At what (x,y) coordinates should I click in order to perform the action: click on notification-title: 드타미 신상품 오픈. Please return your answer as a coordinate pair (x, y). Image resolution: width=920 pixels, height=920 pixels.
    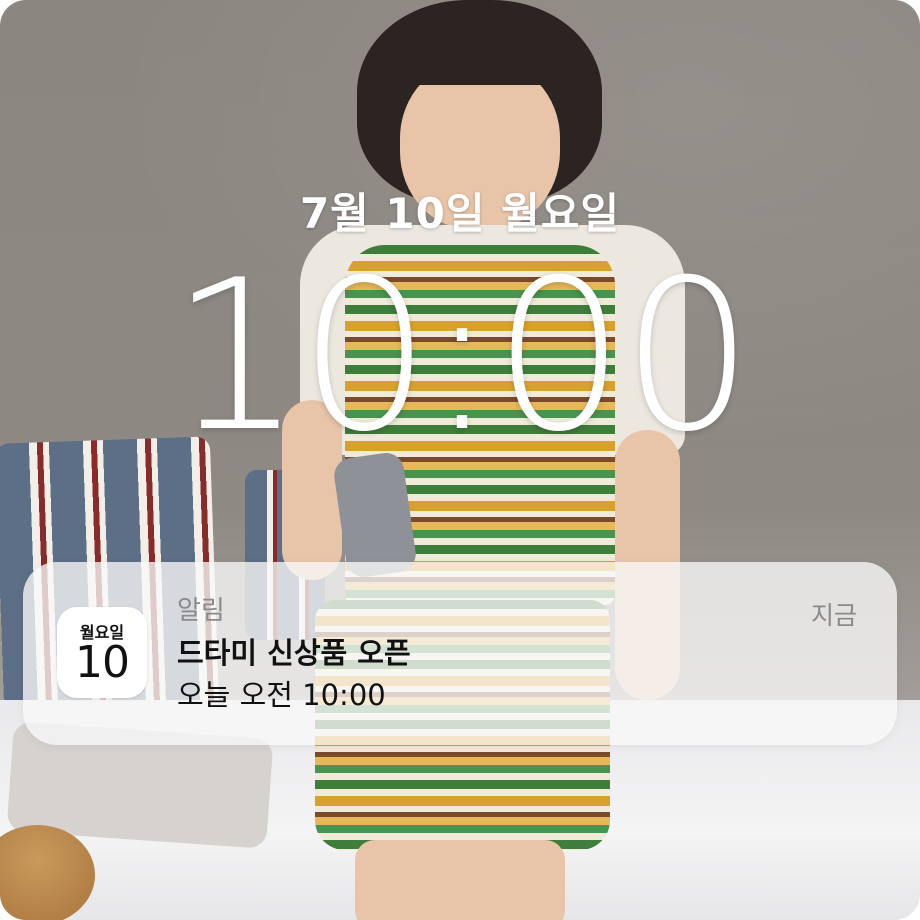
    Looking at the image, I should click on (294, 653).